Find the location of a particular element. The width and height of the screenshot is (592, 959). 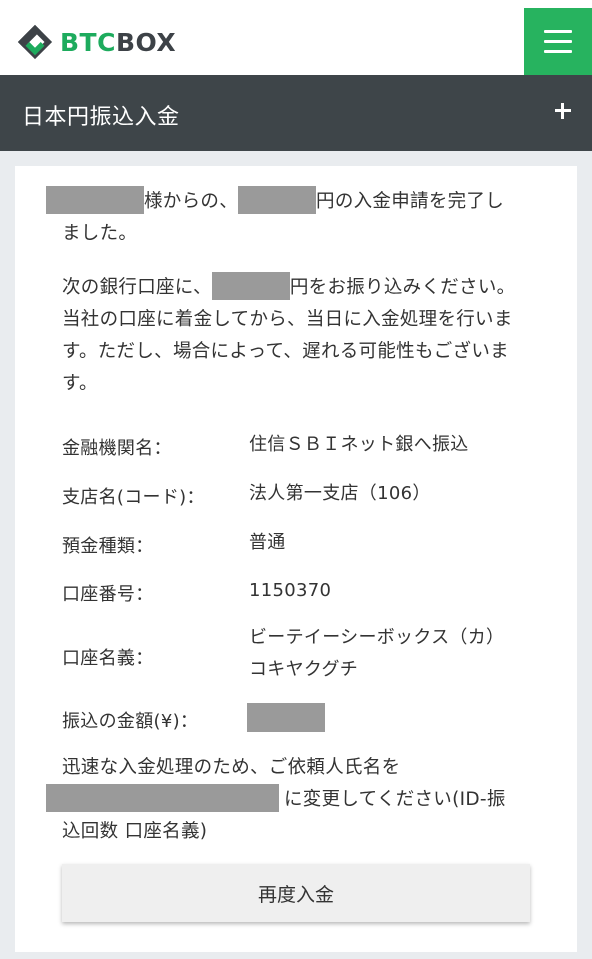

redacted-transfer-amount is located at coordinates (286, 717).